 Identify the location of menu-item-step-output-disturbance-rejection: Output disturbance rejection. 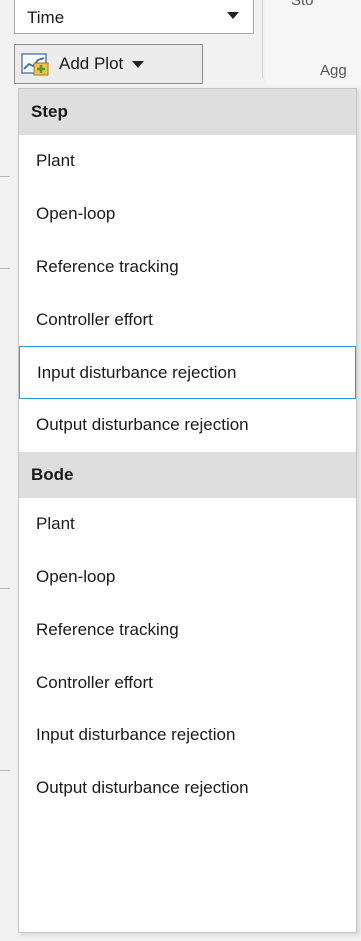
(187, 425).